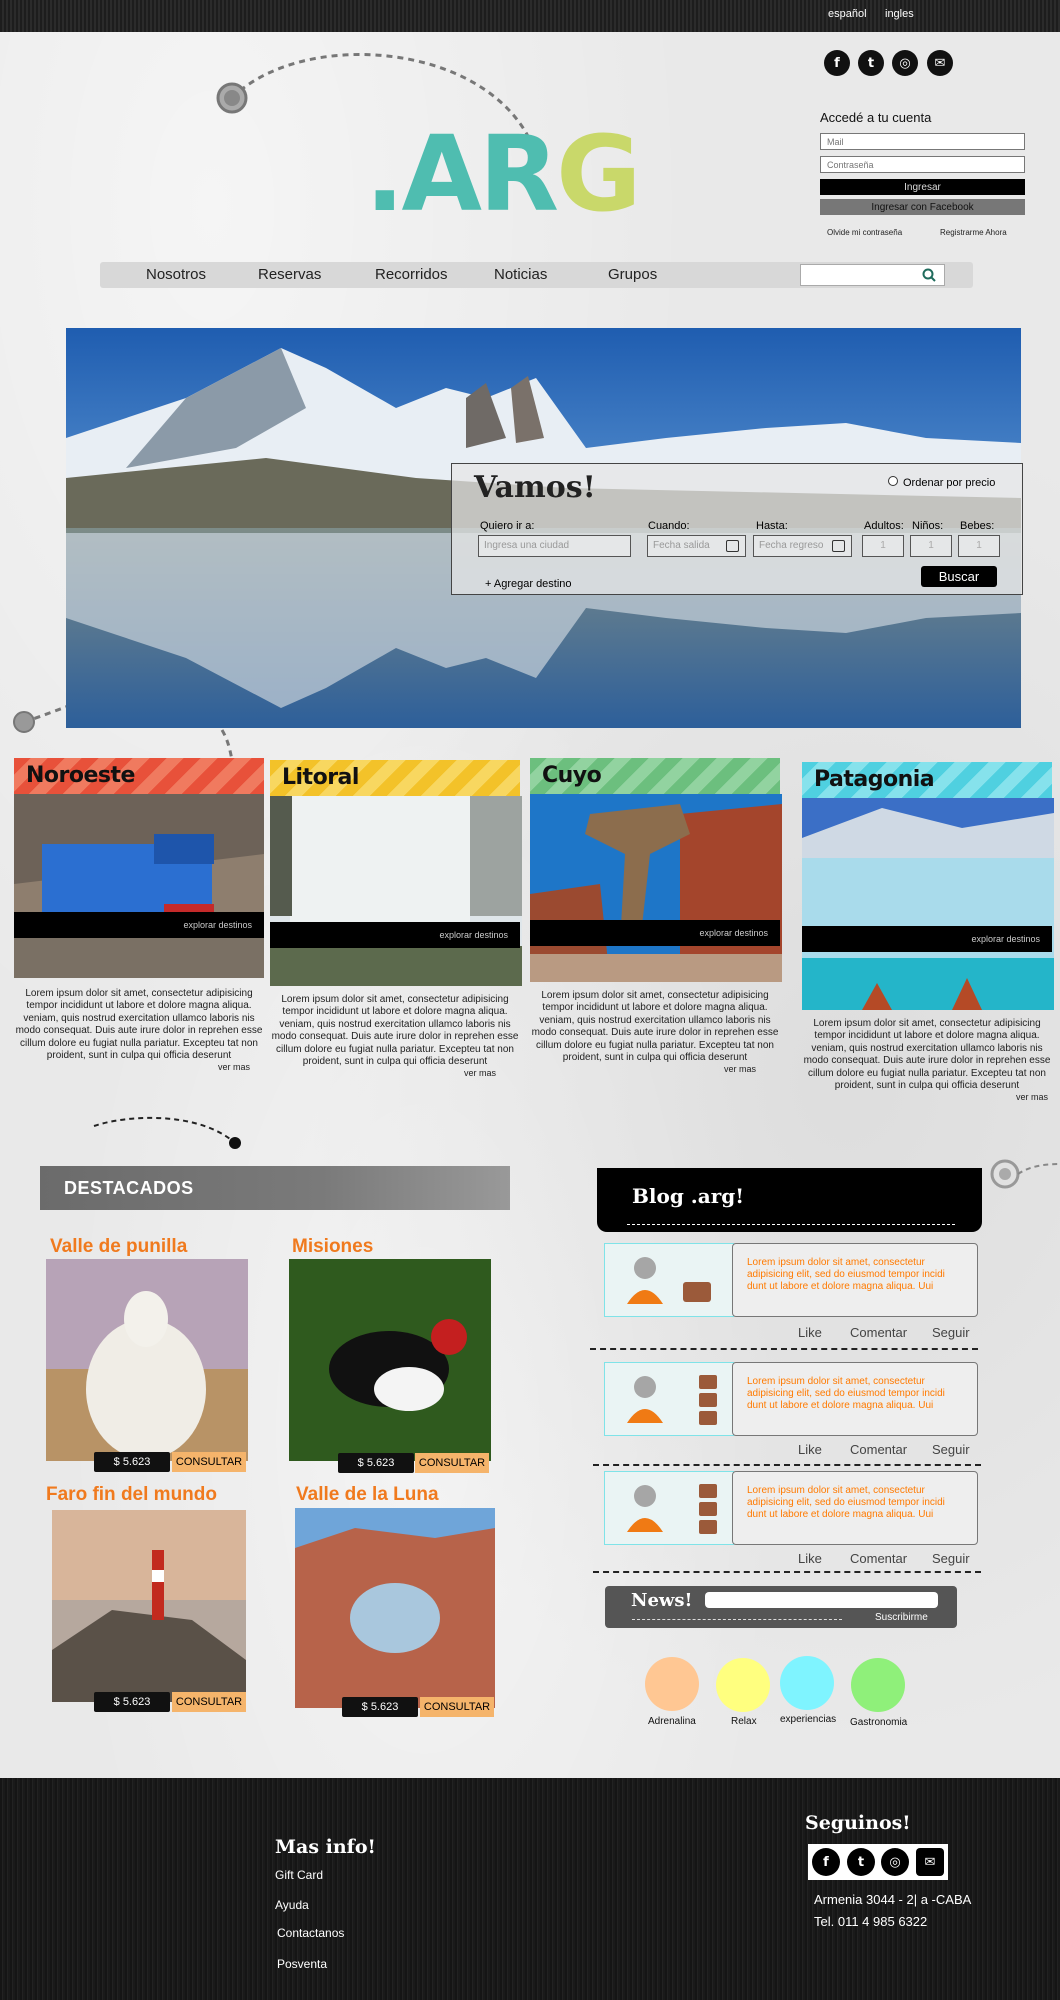  Describe the element at coordinates (462, 174) in the screenshot. I see `logo-text-main: .AR` at that location.